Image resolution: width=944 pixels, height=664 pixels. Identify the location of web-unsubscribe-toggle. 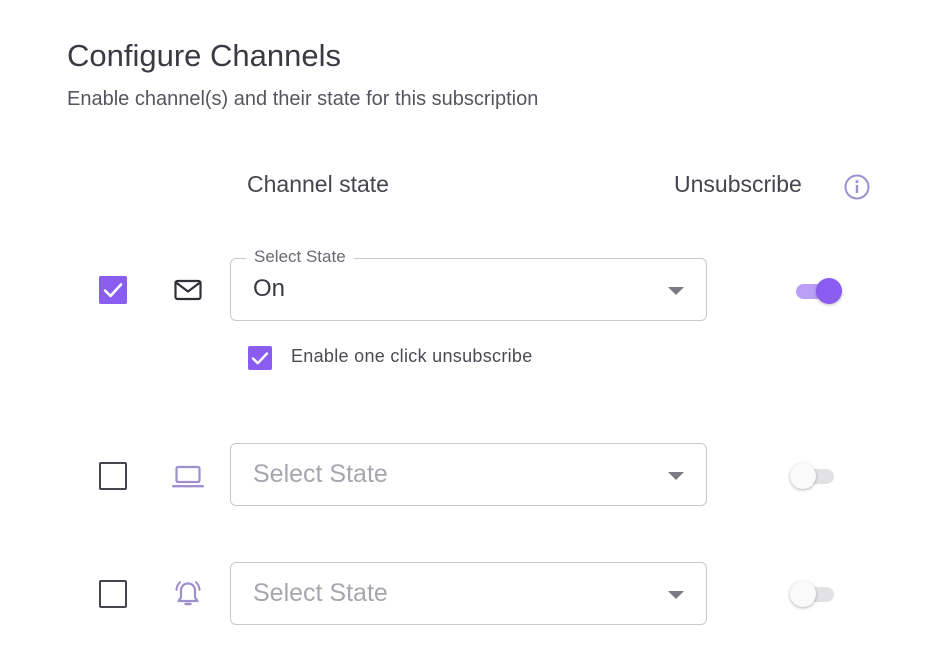
(814, 476).